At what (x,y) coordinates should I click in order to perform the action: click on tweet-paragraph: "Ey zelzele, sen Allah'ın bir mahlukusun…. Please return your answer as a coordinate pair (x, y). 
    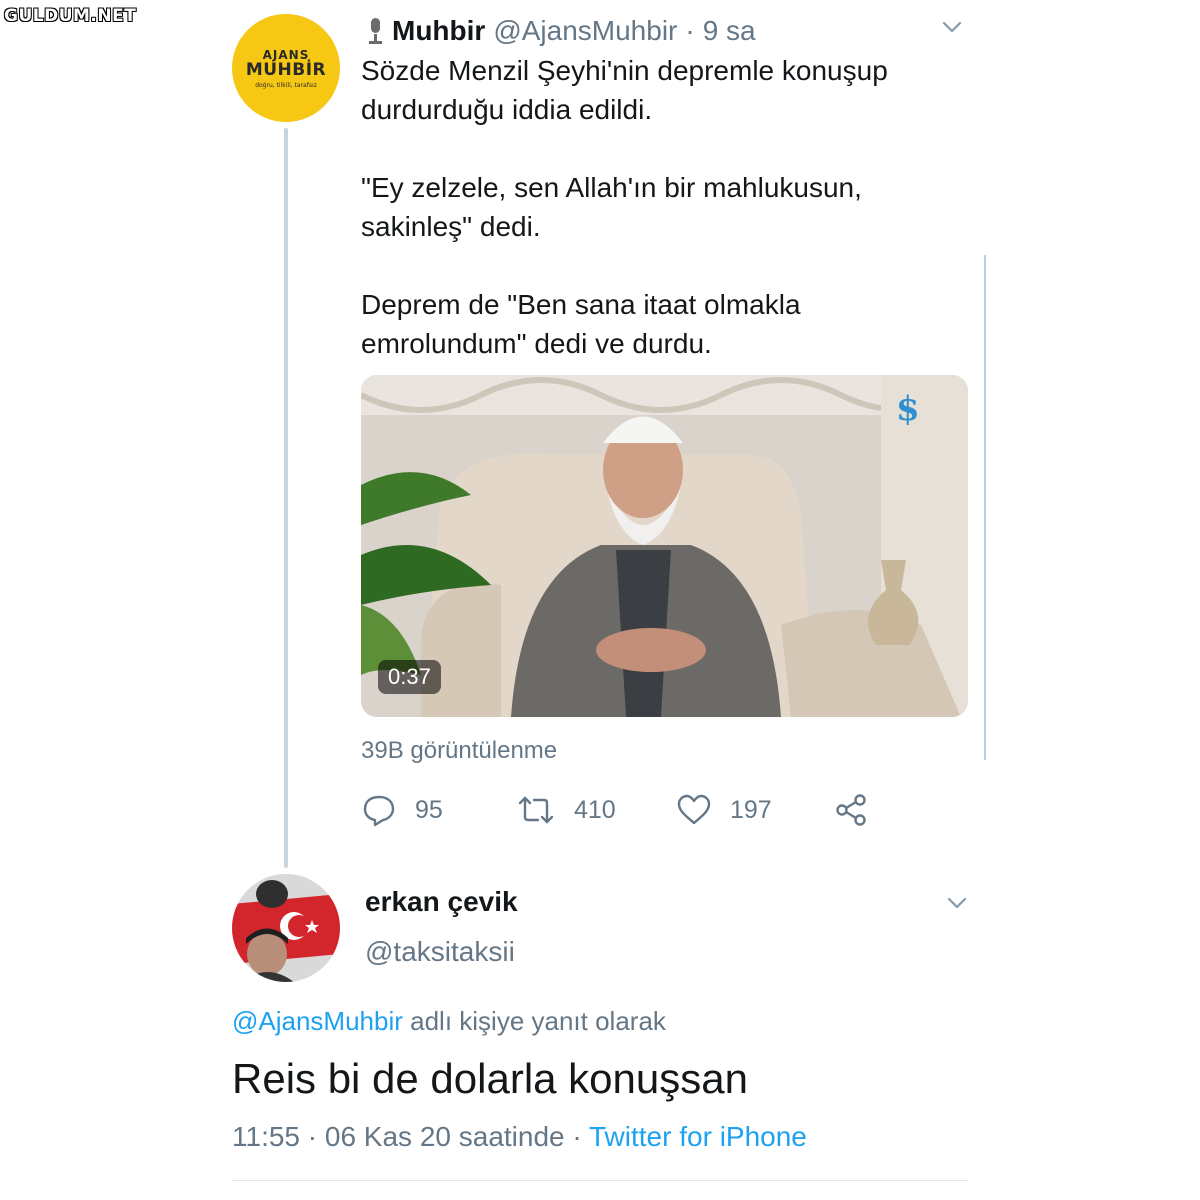
    Looking at the image, I should click on (611, 207).